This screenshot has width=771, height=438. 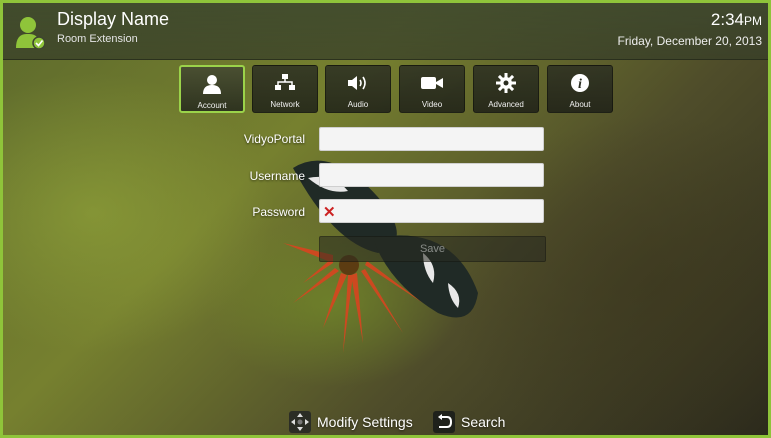 I want to click on tab-network: Network, so click(x=285, y=89).